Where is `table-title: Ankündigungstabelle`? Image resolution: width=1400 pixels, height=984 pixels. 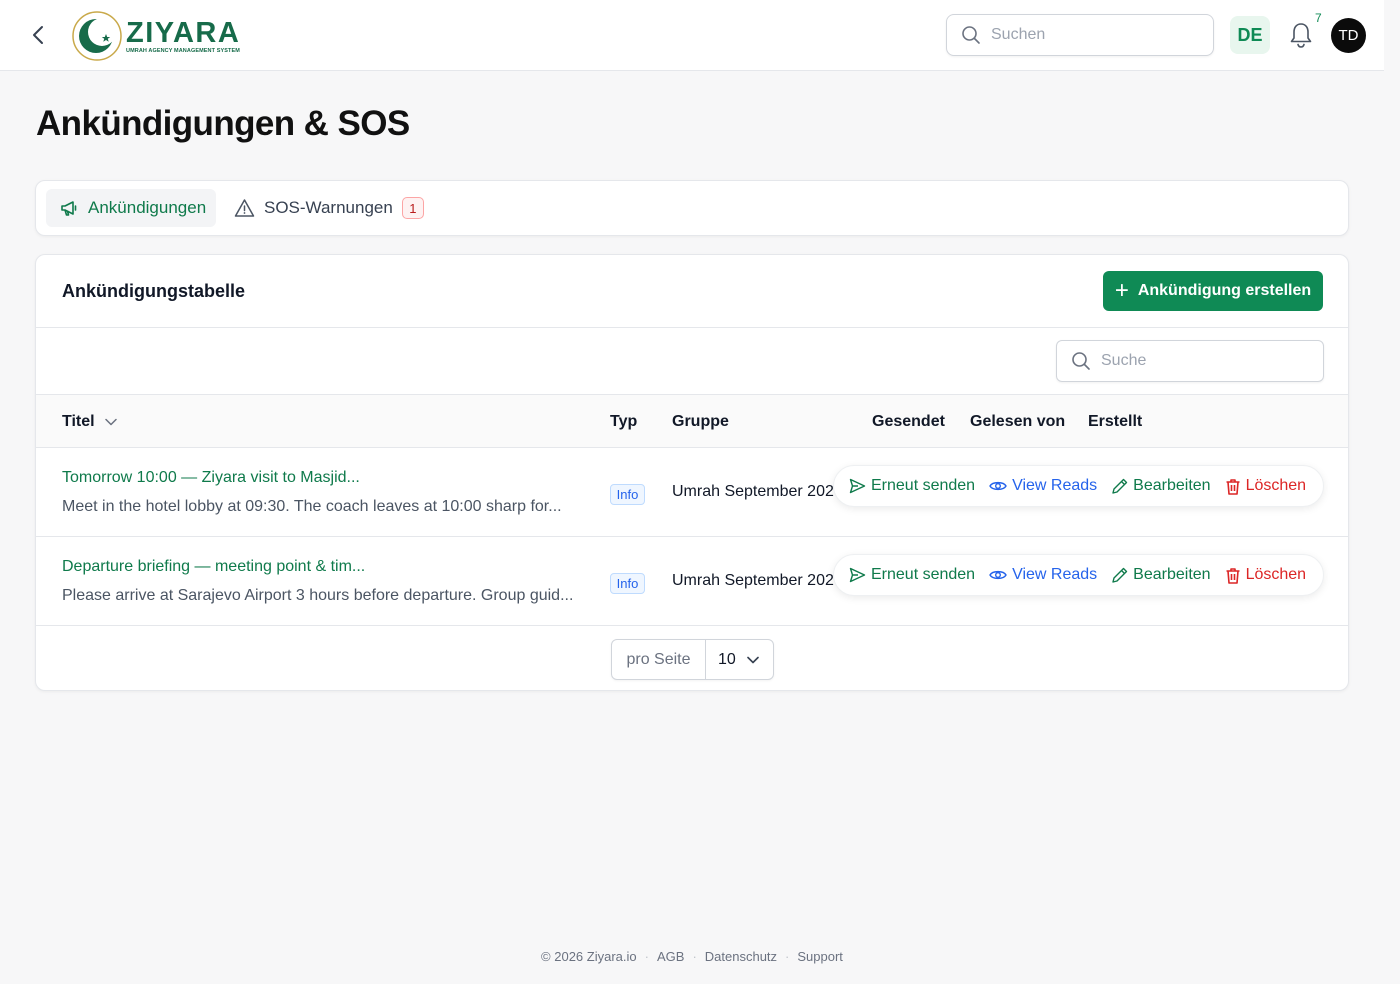 table-title: Ankündigungstabelle is located at coordinates (154, 291).